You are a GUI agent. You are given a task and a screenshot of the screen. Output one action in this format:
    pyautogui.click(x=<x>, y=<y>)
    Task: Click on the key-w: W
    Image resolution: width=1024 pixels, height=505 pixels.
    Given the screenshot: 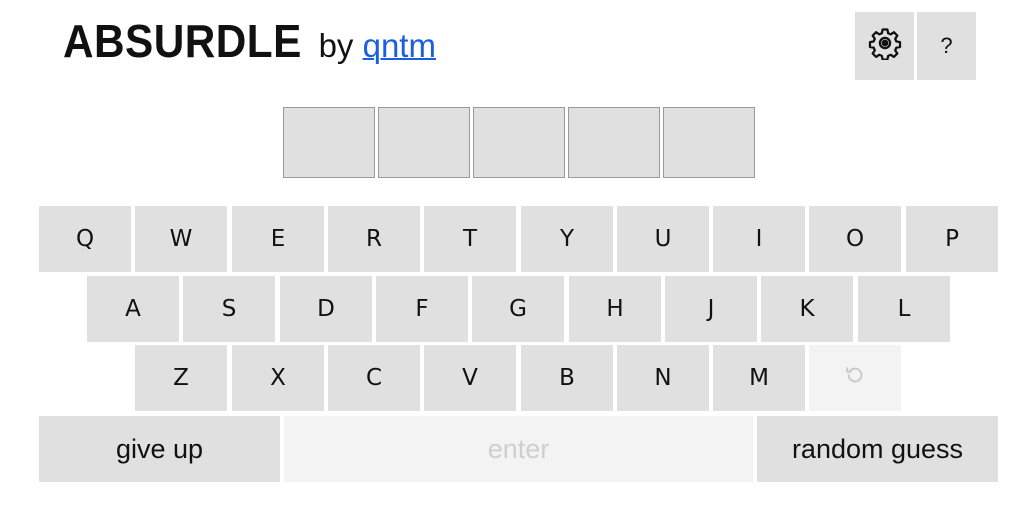 What is the action you would take?
    pyautogui.click(x=181, y=239)
    